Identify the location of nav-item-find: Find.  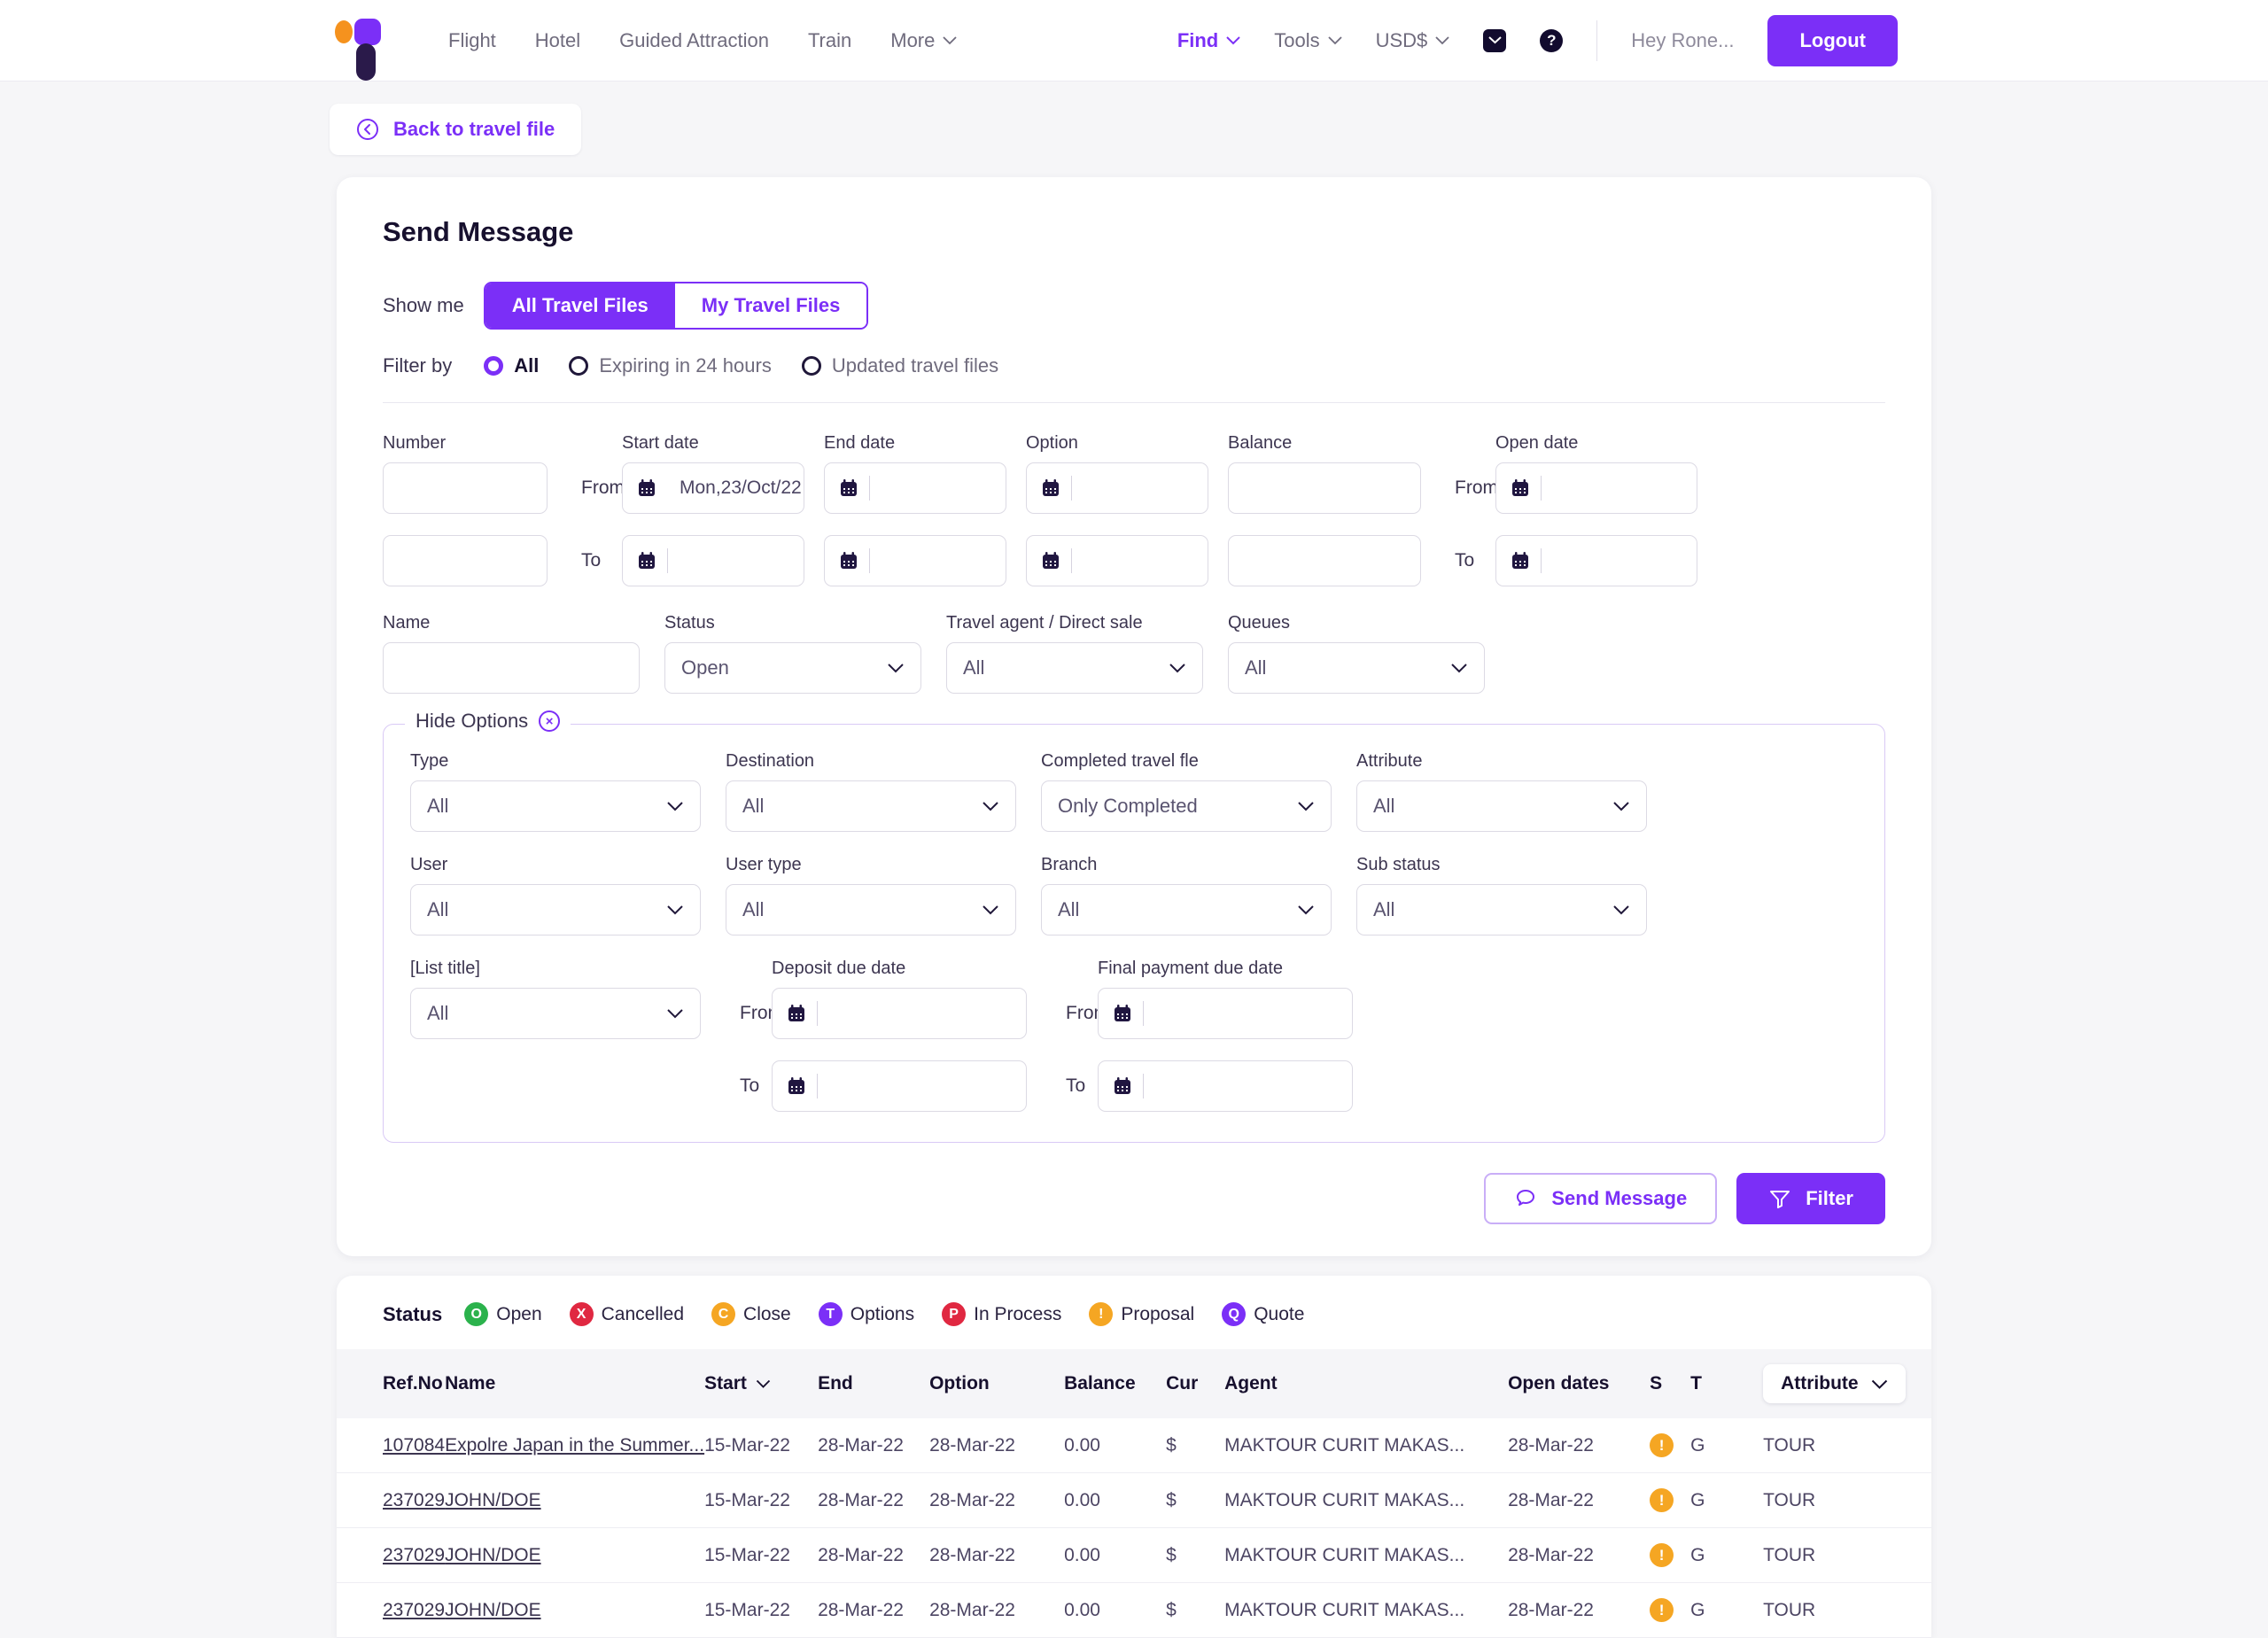
(1208, 40).